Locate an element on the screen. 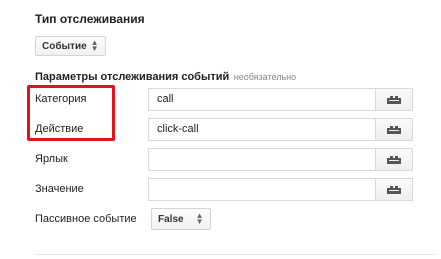 Image resolution: width=441 pixels, height=259 pixels. optional-note: необязательно is located at coordinates (265, 77).